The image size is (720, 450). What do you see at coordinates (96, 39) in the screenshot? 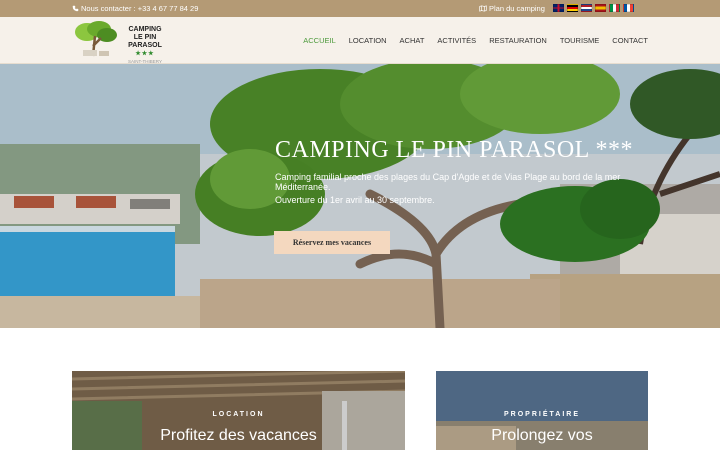
I see `pine-tree-logo-icon` at bounding box center [96, 39].